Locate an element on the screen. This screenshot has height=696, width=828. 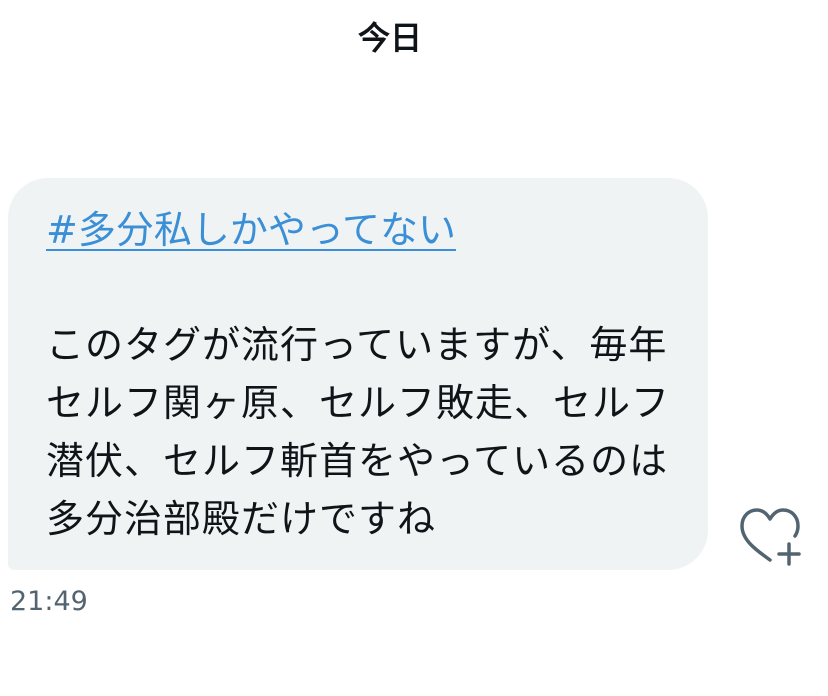
heart-plus-icon is located at coordinates (770, 537).